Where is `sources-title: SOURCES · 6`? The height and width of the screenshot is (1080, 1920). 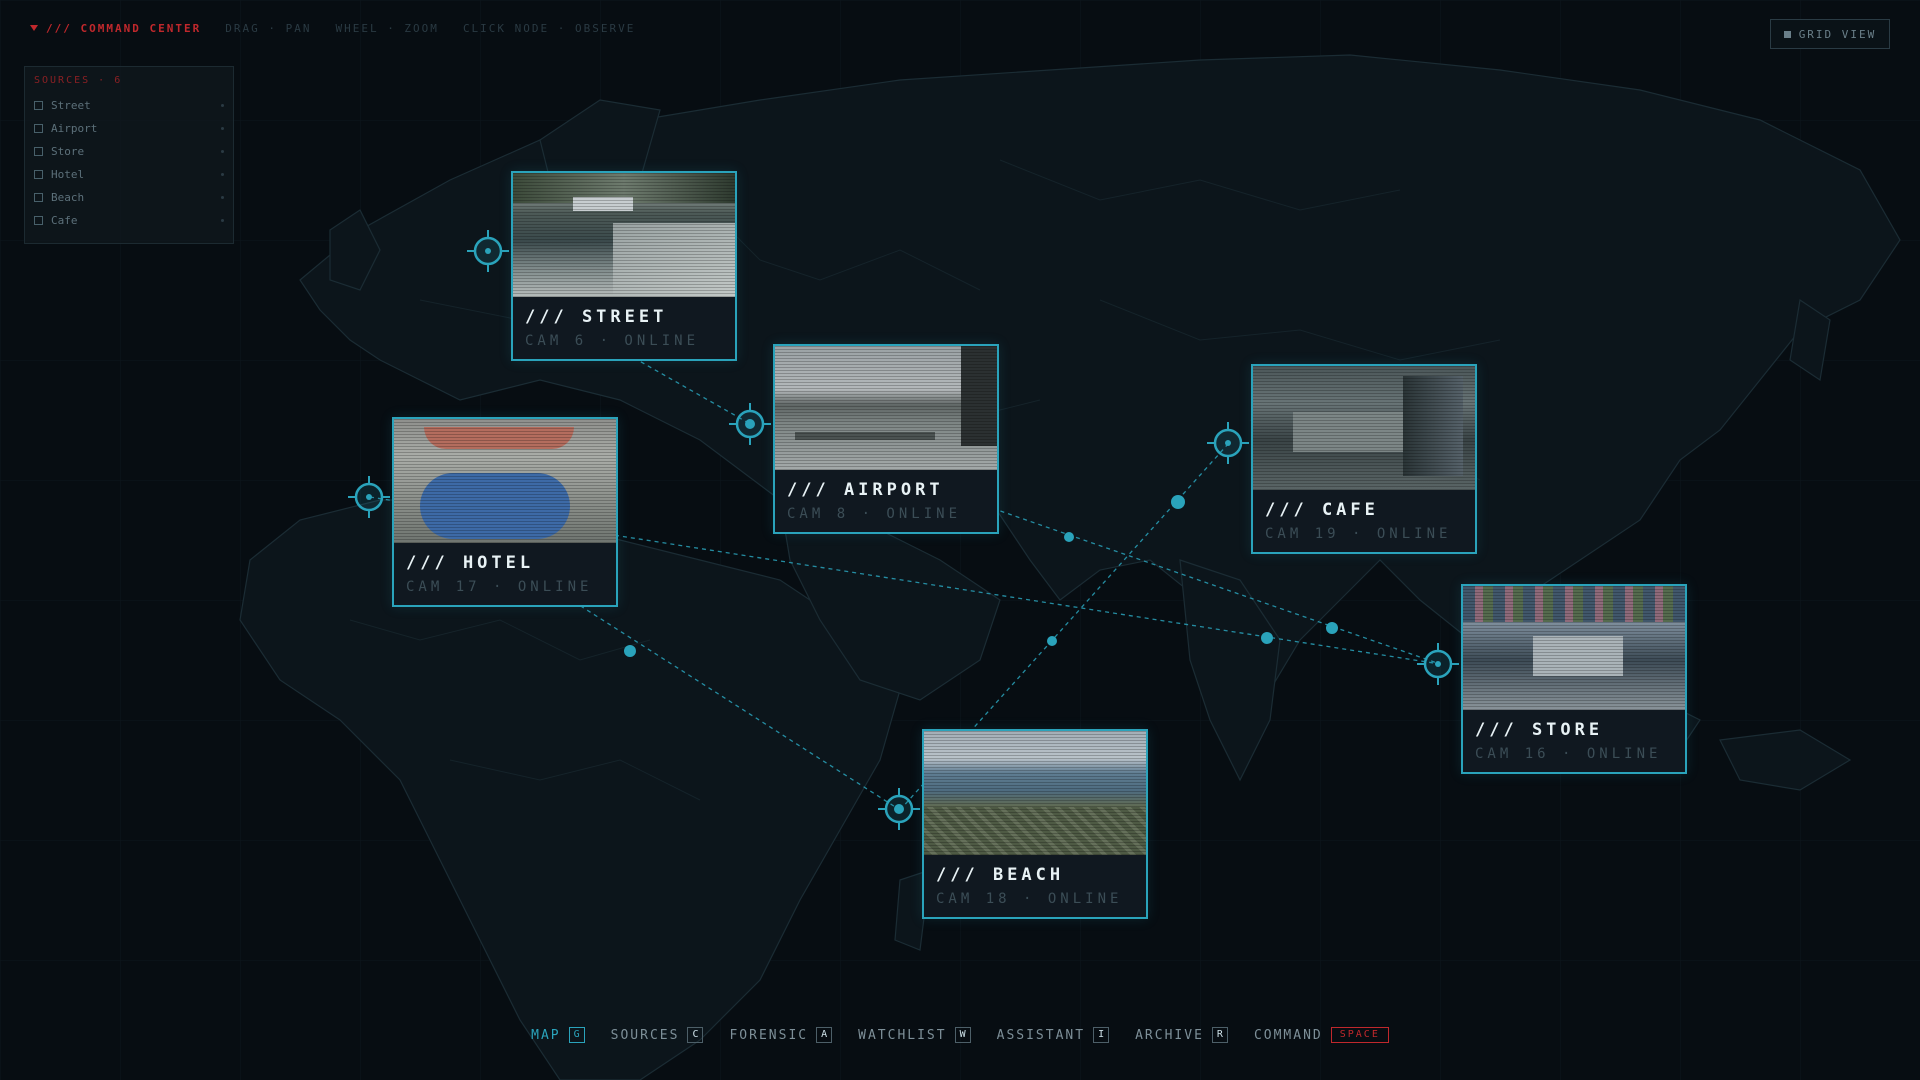 sources-title: SOURCES · 6 is located at coordinates (78, 80).